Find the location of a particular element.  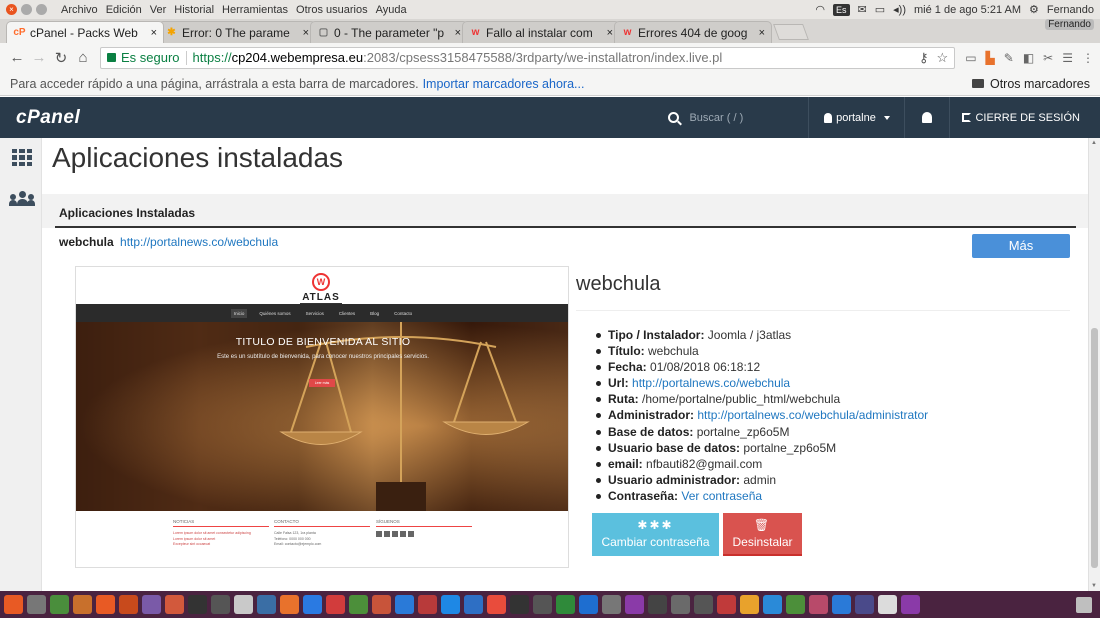

wifi-icon: ◠ is located at coordinates (820, 9).